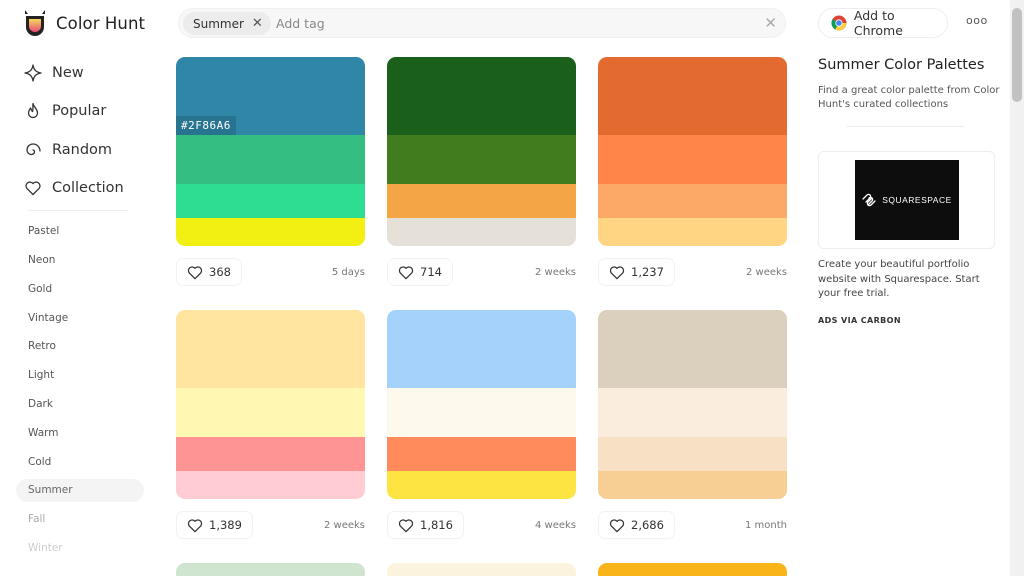  I want to click on tag-search-bar: Summer ✕ ✕, so click(482, 23).